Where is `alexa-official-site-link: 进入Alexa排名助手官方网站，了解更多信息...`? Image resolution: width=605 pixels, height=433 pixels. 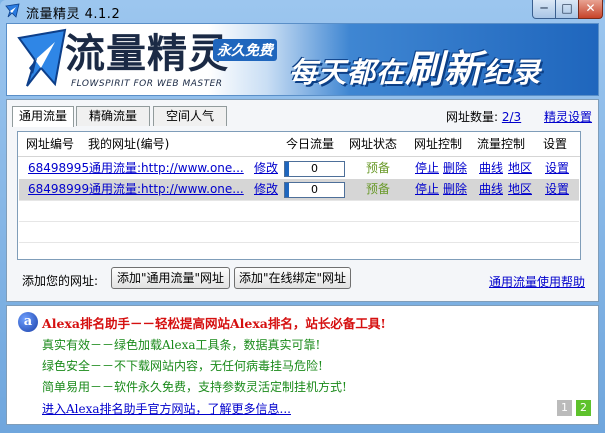
alexa-official-site-link: 进入Alexa排名助手官方网站，了解更多信息... is located at coordinates (166, 408).